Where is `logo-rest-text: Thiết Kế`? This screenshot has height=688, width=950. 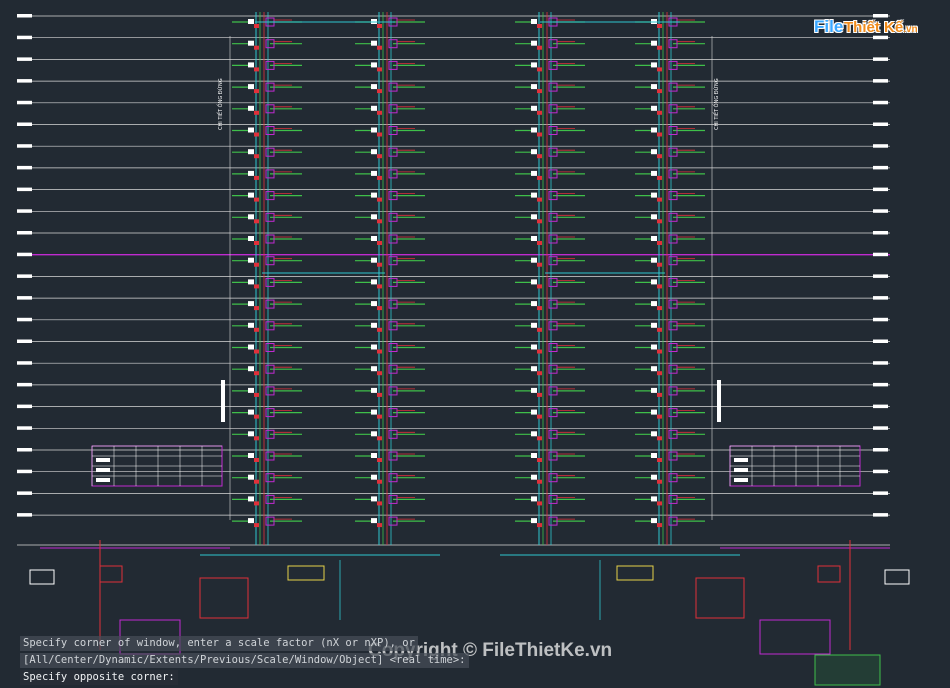
logo-rest-text: Thiết Kế is located at coordinates (874, 27).